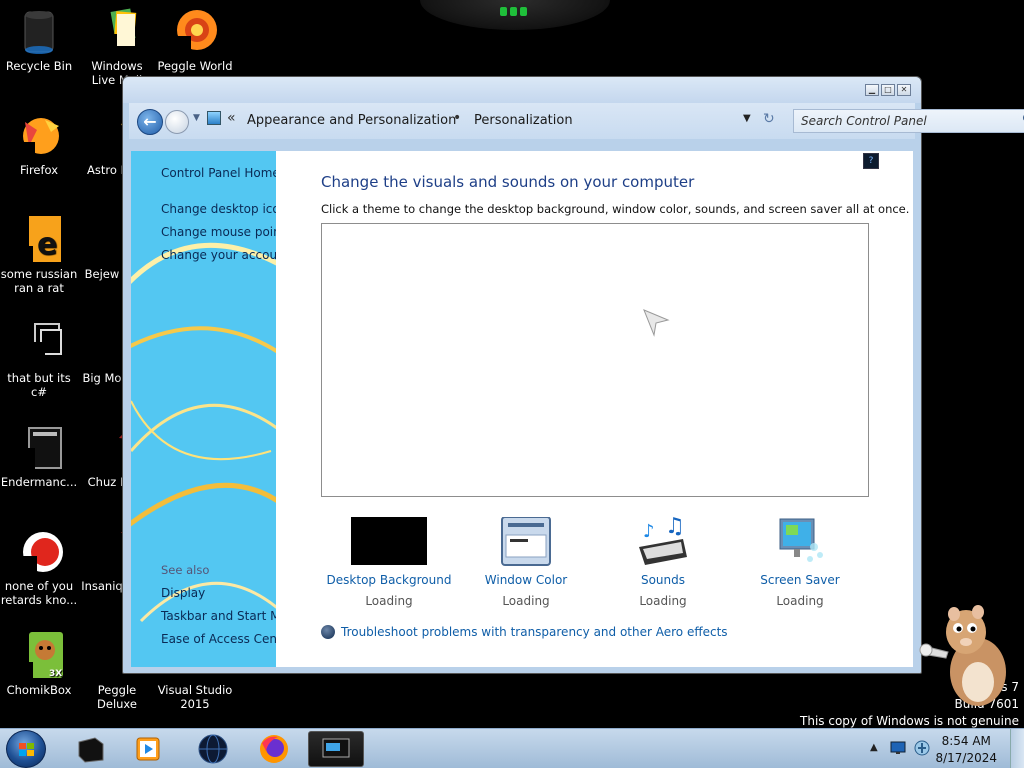  What do you see at coordinates (218, 209) in the screenshot?
I see `sidebar-link-change-desktop-icons: Change desktop icons` at bounding box center [218, 209].